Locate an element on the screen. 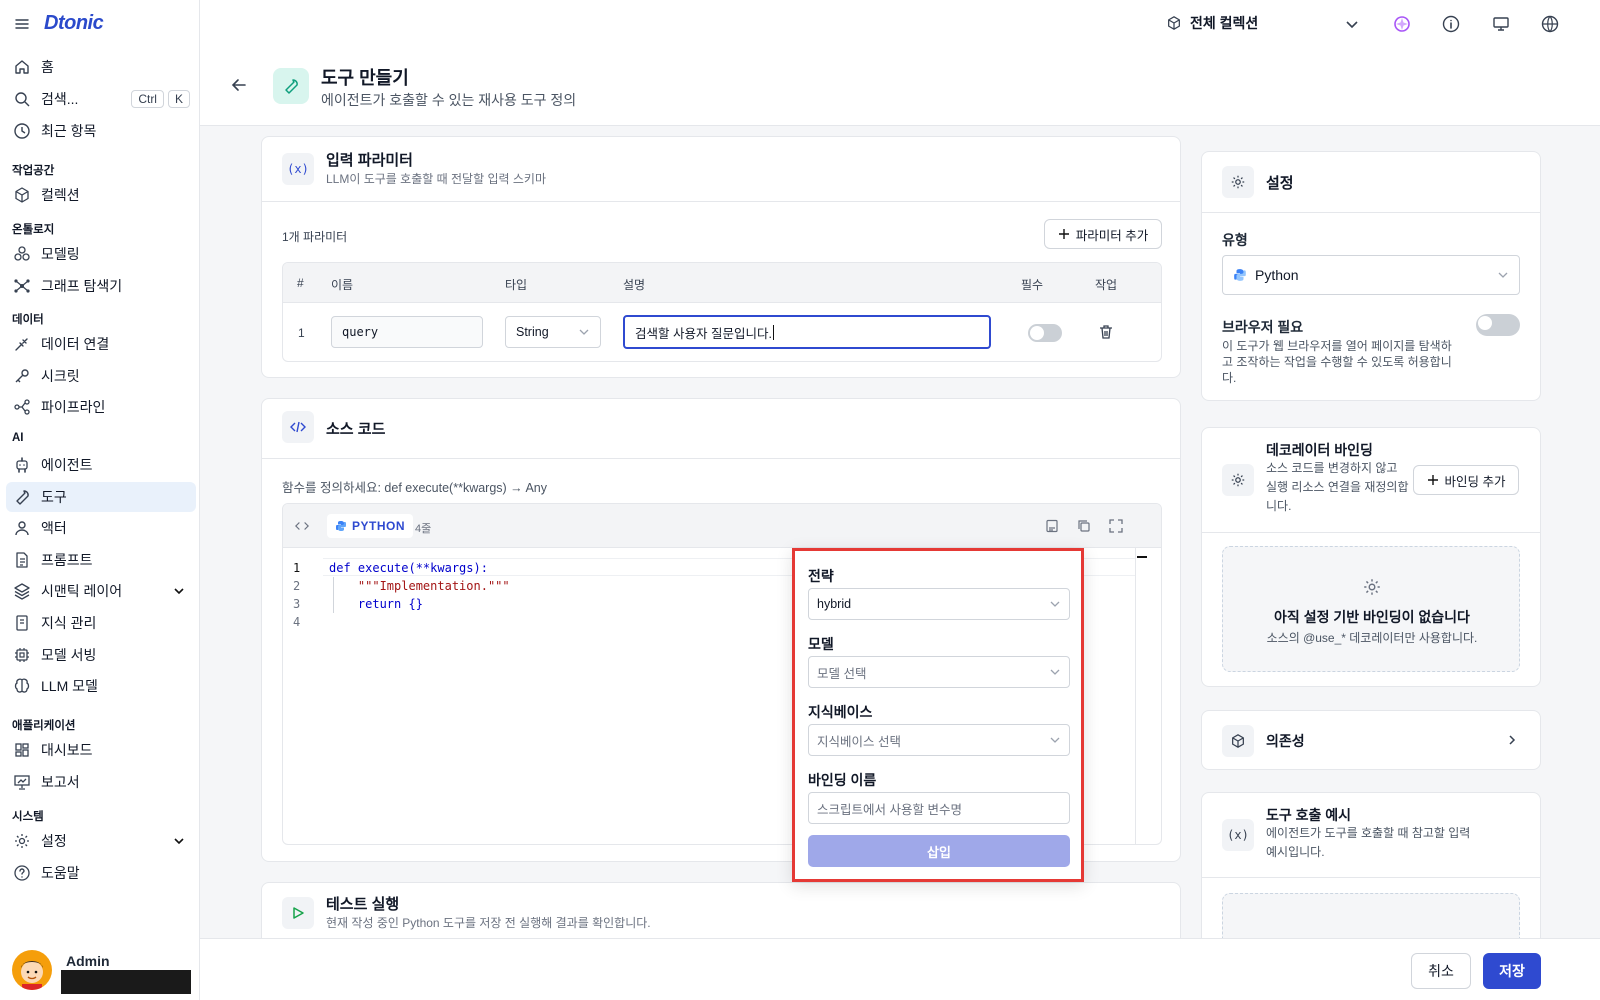 The width and height of the screenshot is (1600, 1000). nav-label: 보고서 is located at coordinates (60, 782).